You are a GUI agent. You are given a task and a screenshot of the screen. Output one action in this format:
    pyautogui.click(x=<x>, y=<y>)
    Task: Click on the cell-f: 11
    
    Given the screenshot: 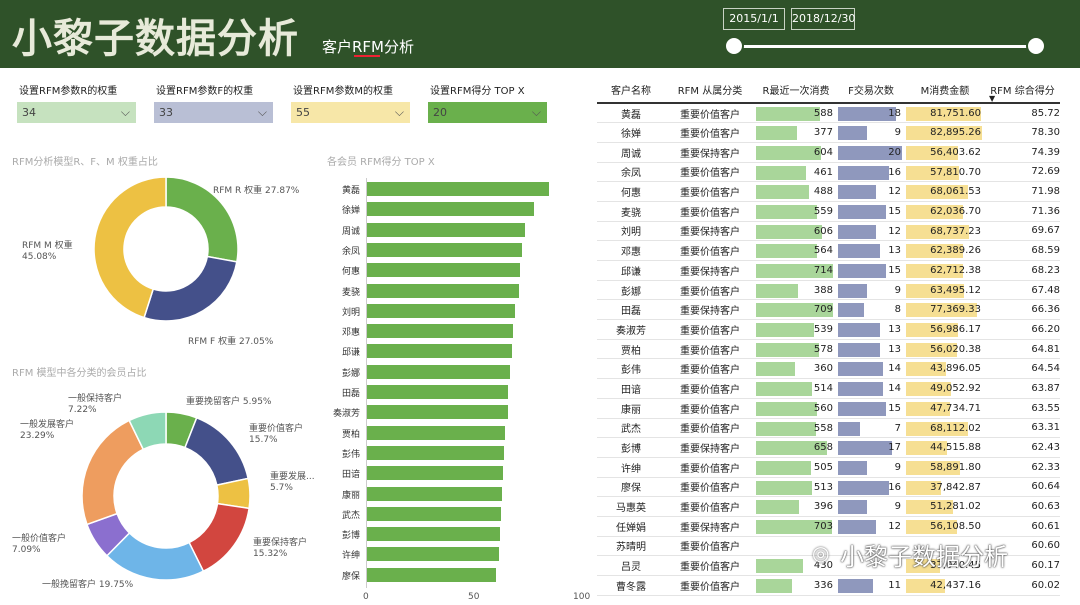 What is the action you would take?
    pyautogui.click(x=871, y=585)
    